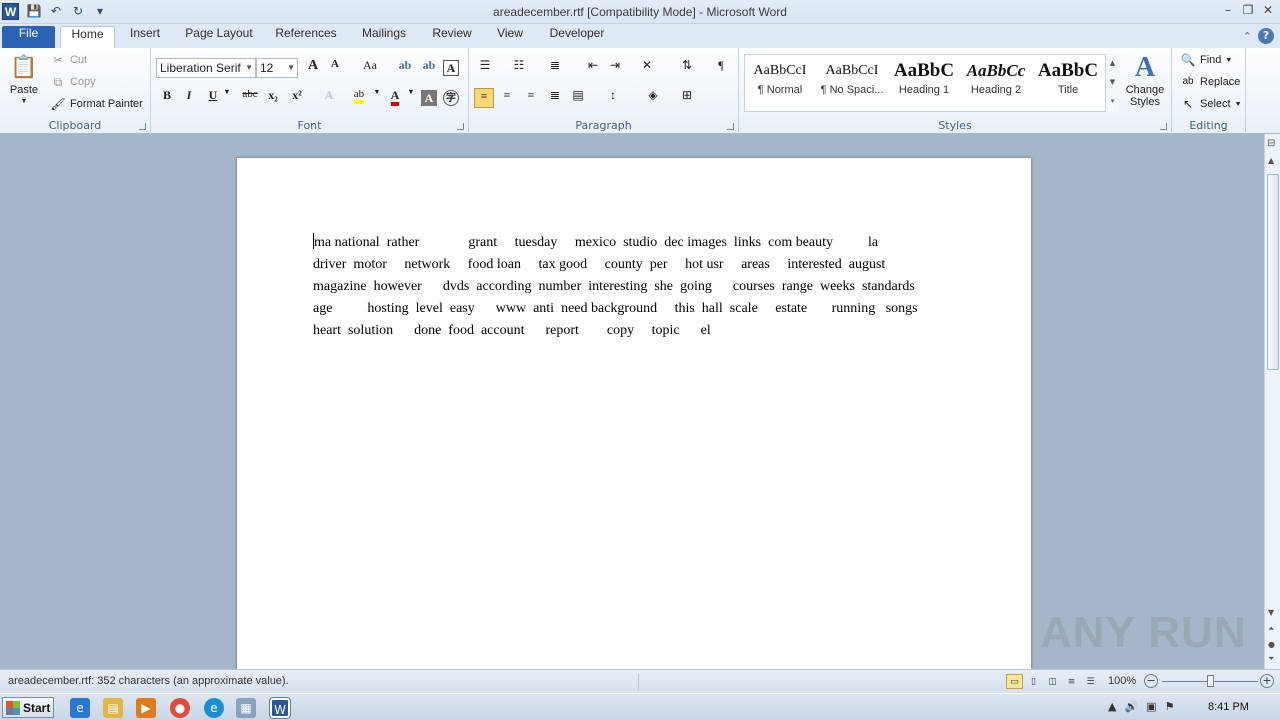 The image size is (1280, 720). I want to click on format-painter-button: 🖌 Format Painter, so click(96, 104).